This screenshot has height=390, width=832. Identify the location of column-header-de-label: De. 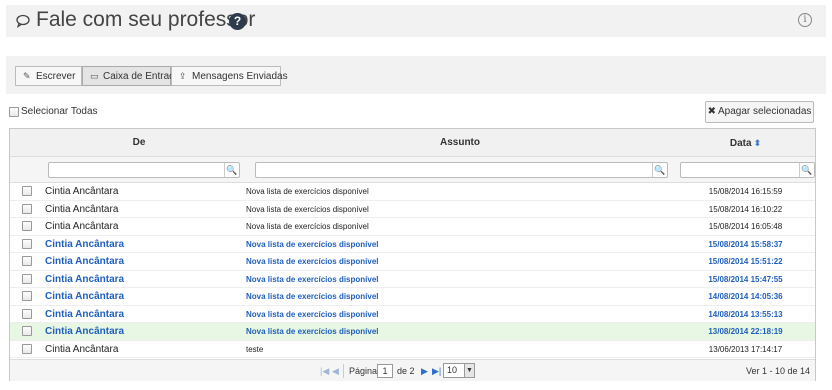
(139, 142).